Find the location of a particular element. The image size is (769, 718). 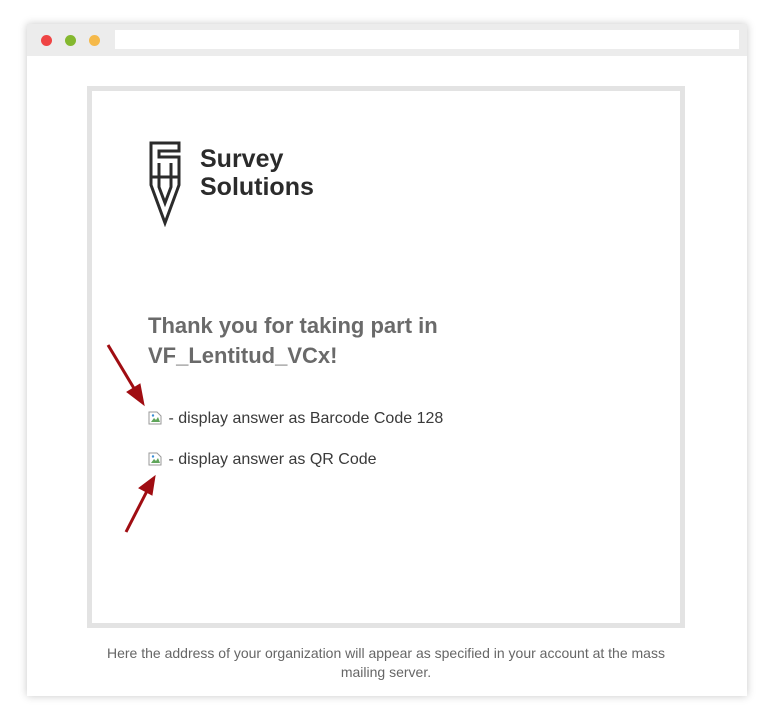

pen-nib-logo-icon is located at coordinates (165, 184).